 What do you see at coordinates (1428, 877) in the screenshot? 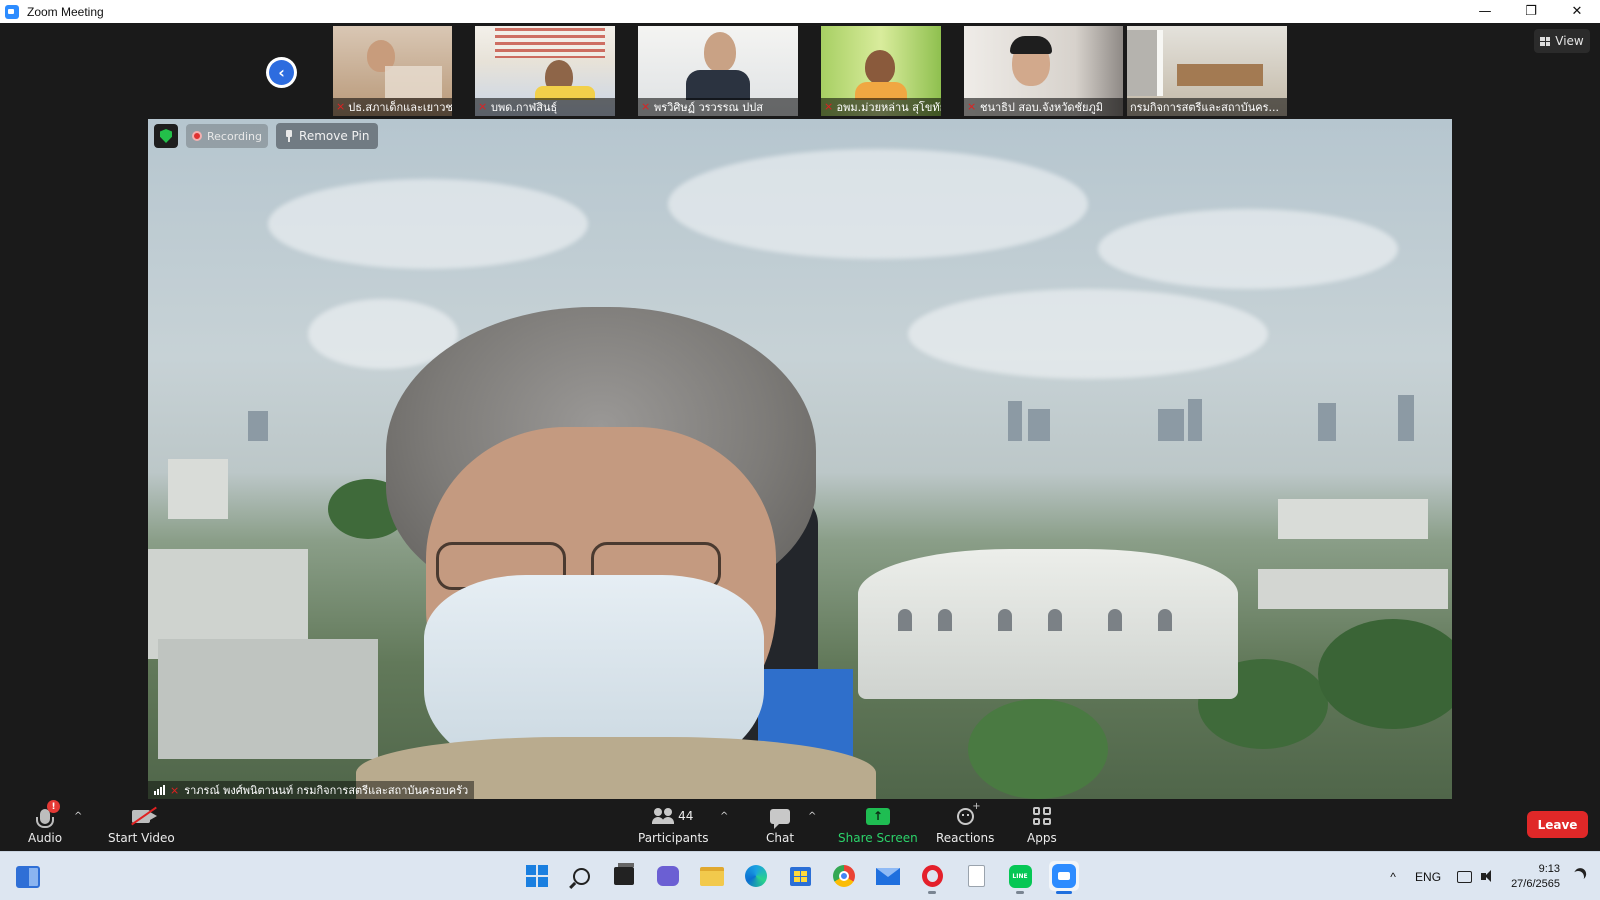
I see `input-language-indicator: ENG` at bounding box center [1428, 877].